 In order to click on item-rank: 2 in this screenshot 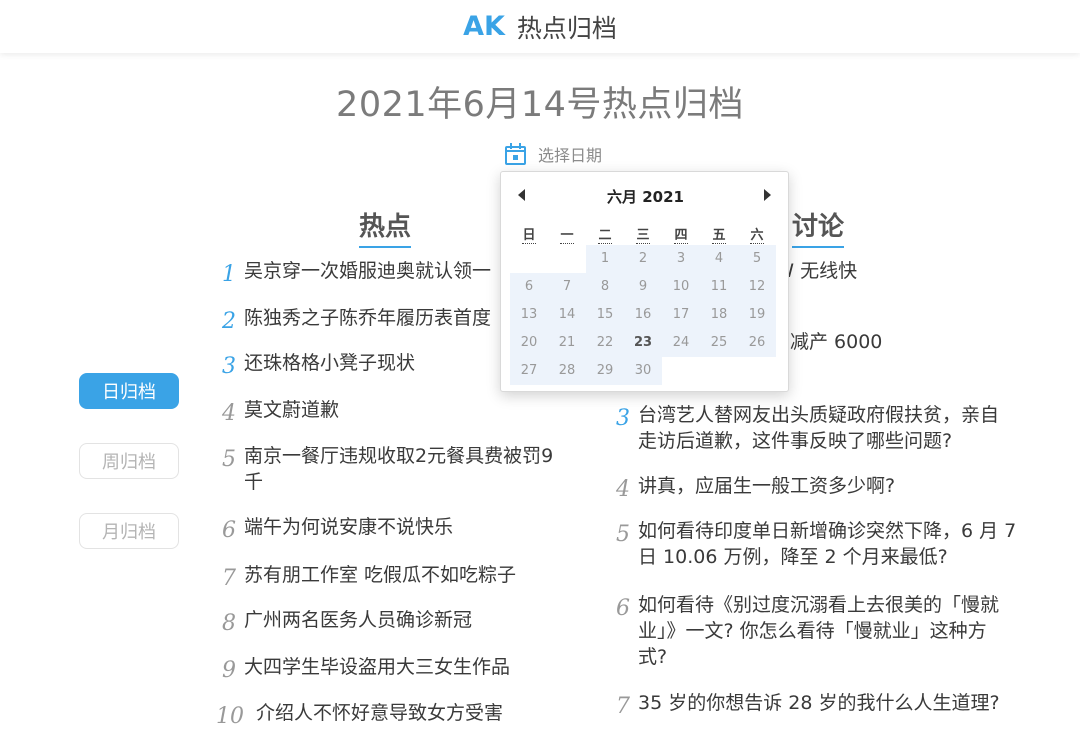, I will do `click(229, 321)`.